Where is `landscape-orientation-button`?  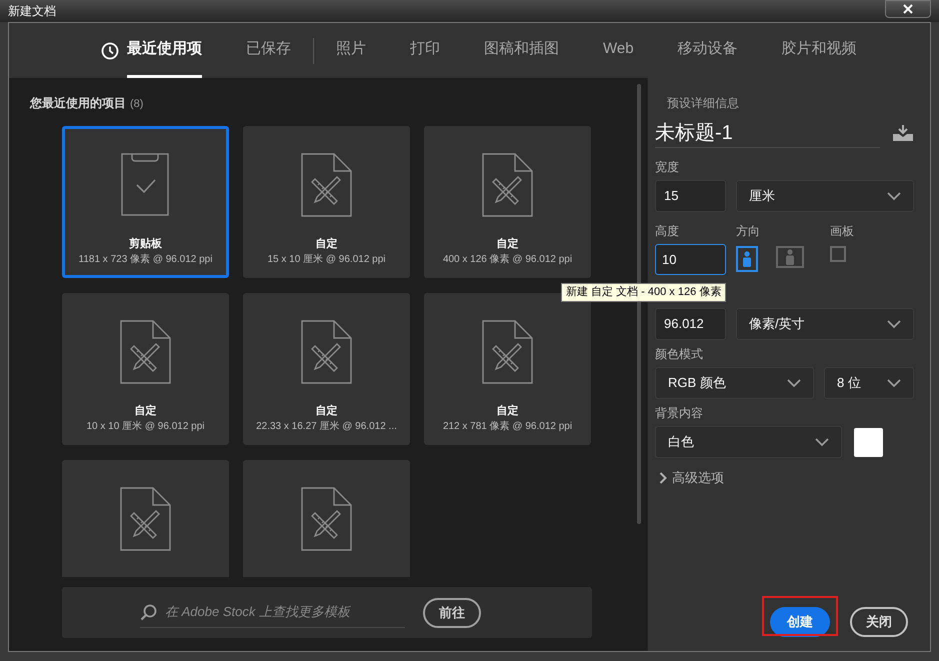 landscape-orientation-button is located at coordinates (790, 257).